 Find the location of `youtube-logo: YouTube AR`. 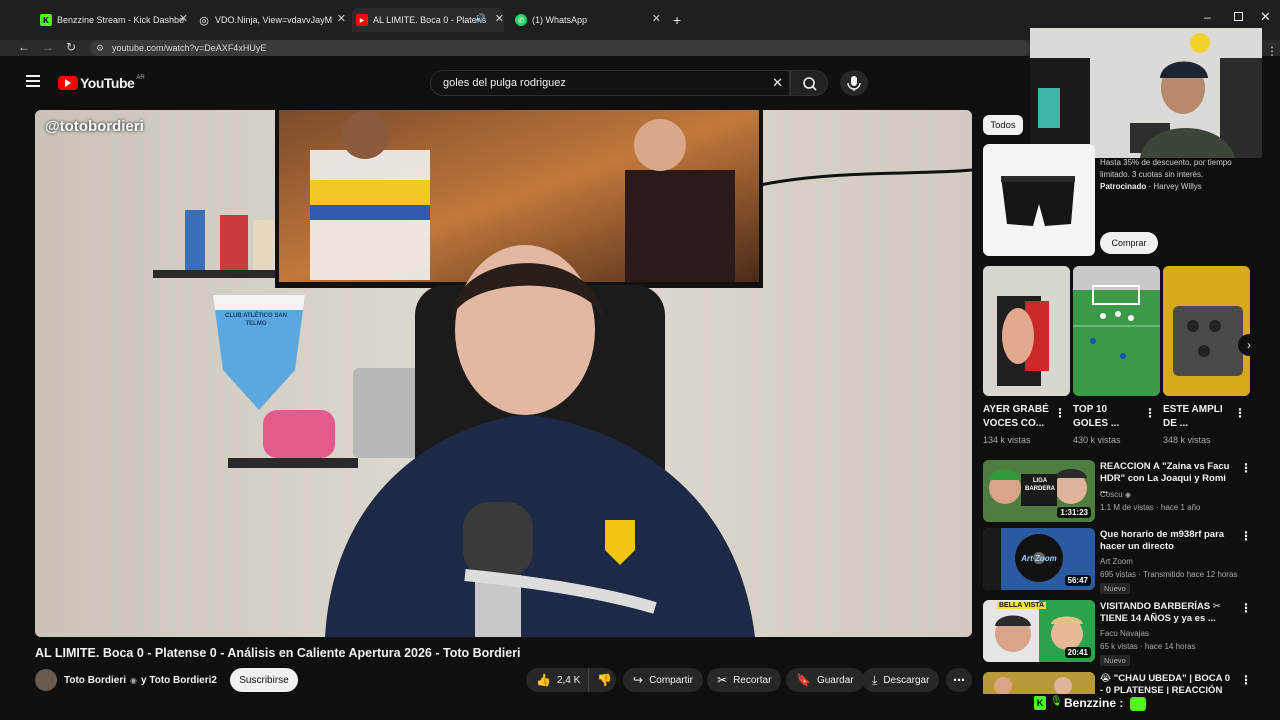

youtube-logo: YouTube AR is located at coordinates (101, 83).